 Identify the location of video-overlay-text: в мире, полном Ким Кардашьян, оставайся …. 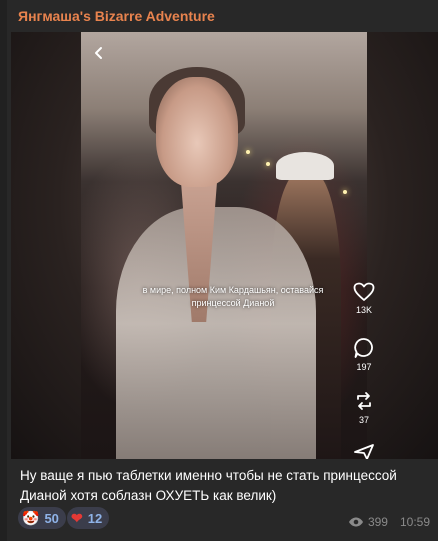
(233, 296).